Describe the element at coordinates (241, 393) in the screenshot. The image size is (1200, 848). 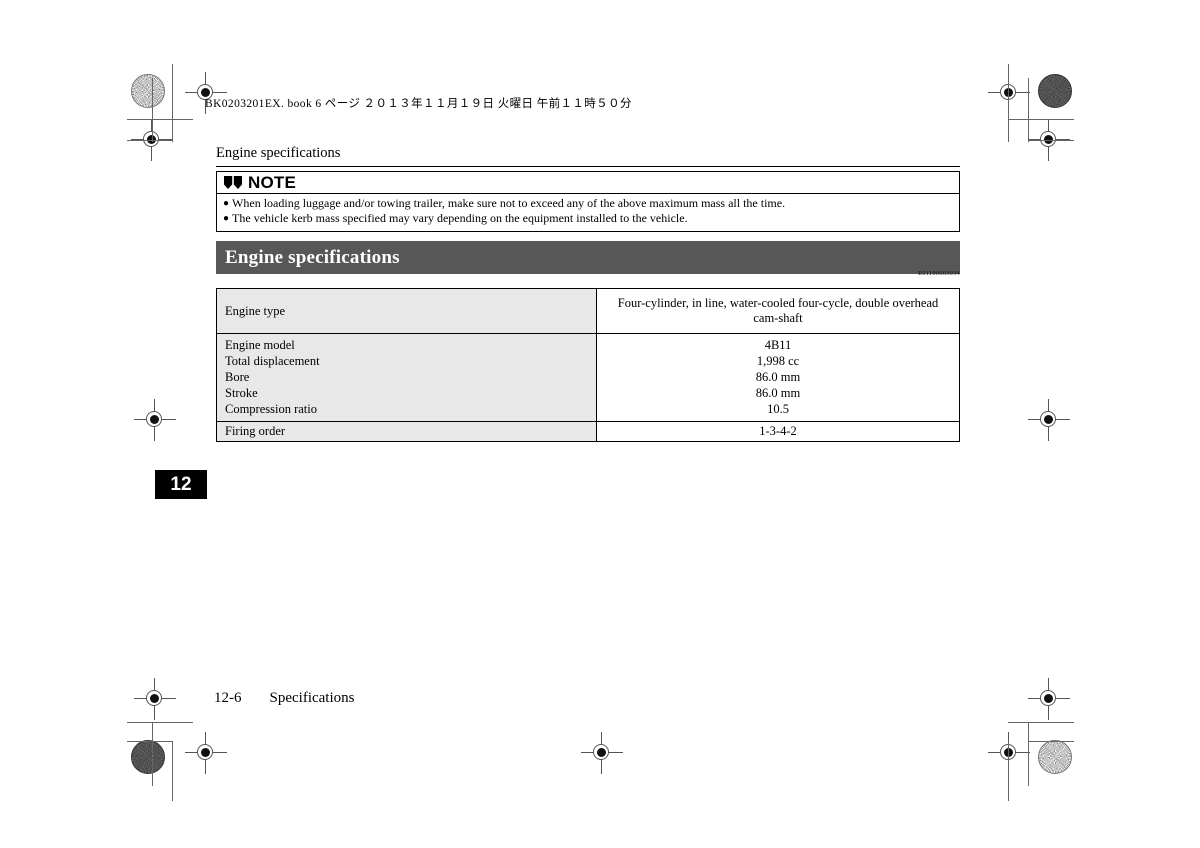
I see `spec-label-line: Stroke` at that location.